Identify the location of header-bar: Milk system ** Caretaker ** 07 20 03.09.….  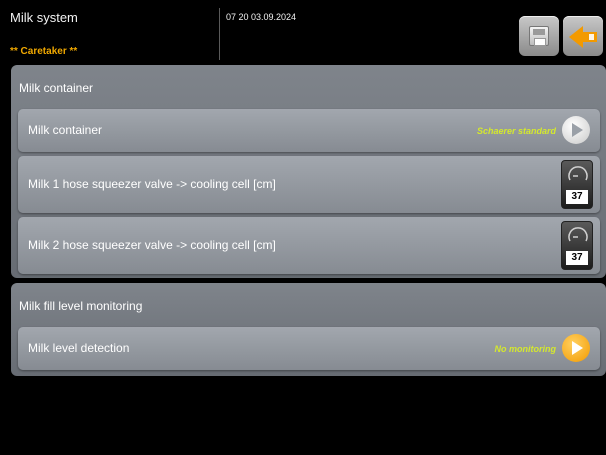
(303, 32).